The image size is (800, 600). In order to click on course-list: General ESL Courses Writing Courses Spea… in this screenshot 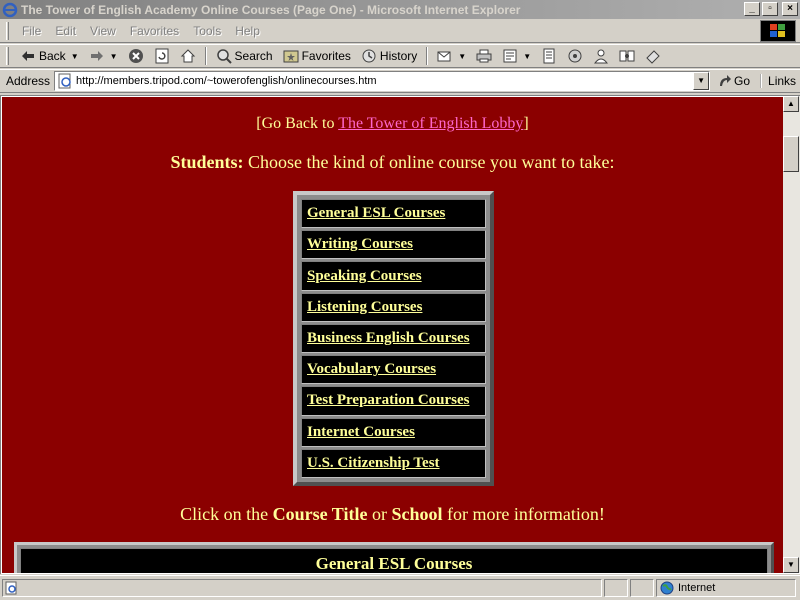, I will do `click(393, 338)`.